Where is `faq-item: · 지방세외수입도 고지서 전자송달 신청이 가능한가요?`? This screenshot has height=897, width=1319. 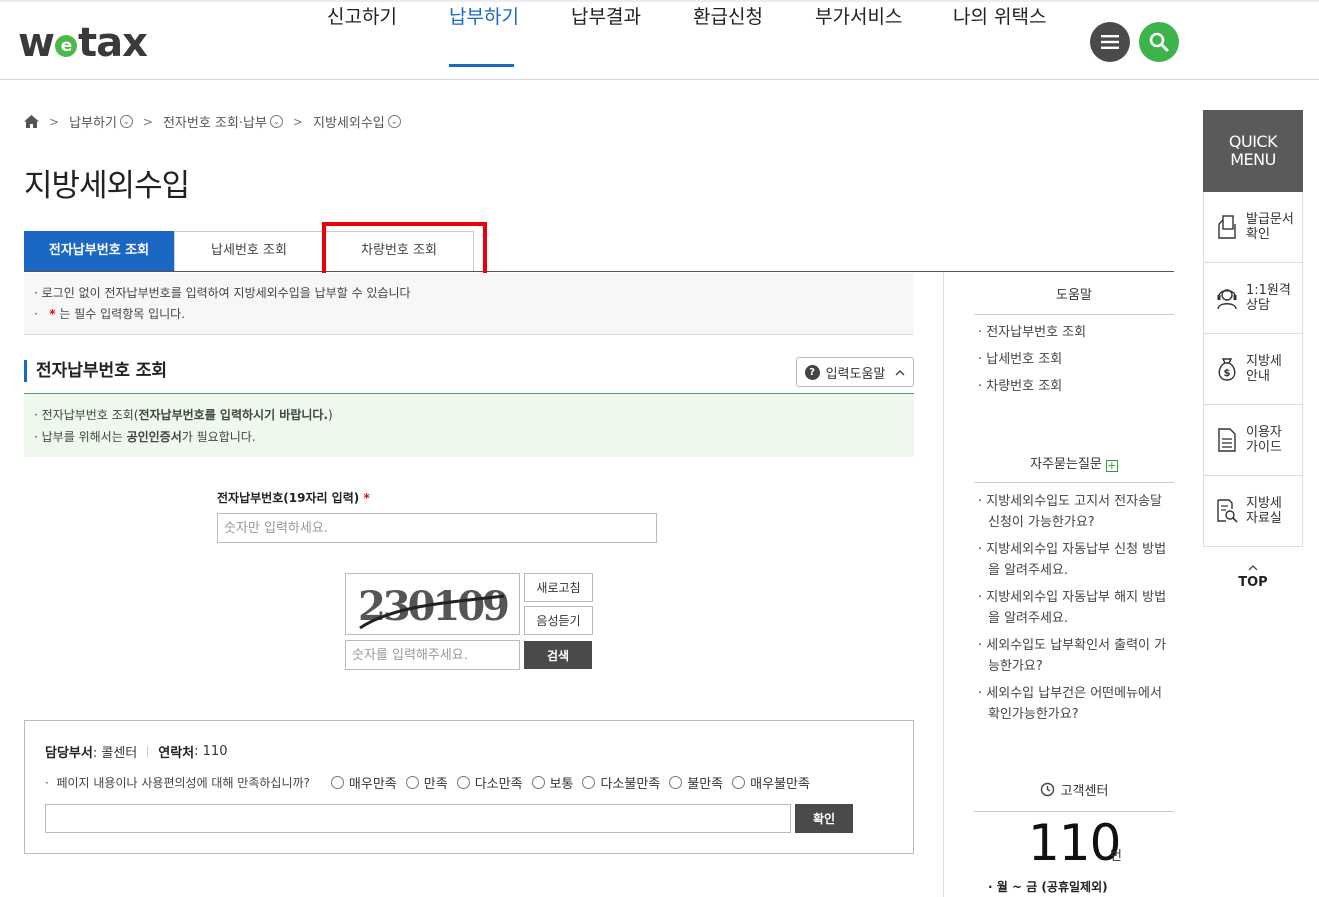 faq-item: · 지방세외수입도 고지서 전자송달 신청이 가능한가요? is located at coordinates (1073, 512).